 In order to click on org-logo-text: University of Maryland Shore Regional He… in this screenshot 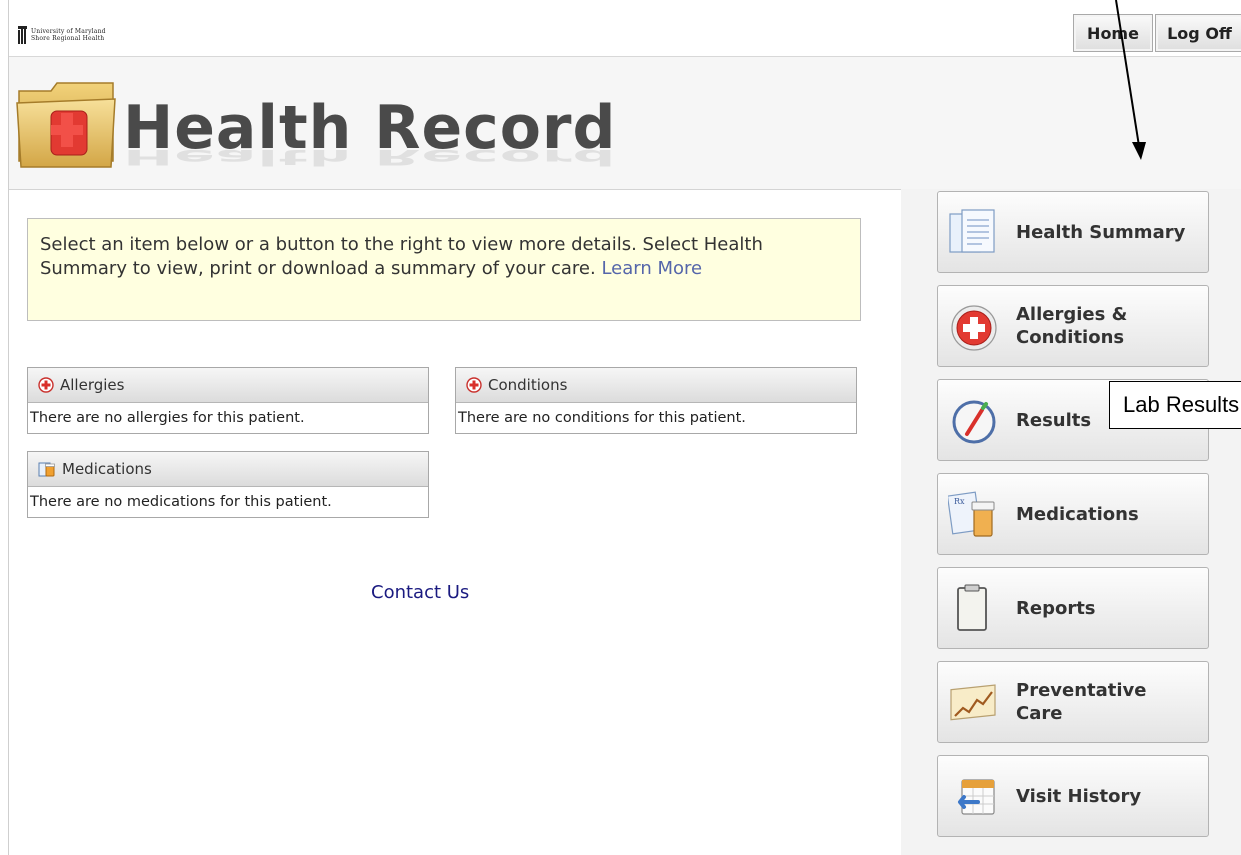, I will do `click(68, 35)`.